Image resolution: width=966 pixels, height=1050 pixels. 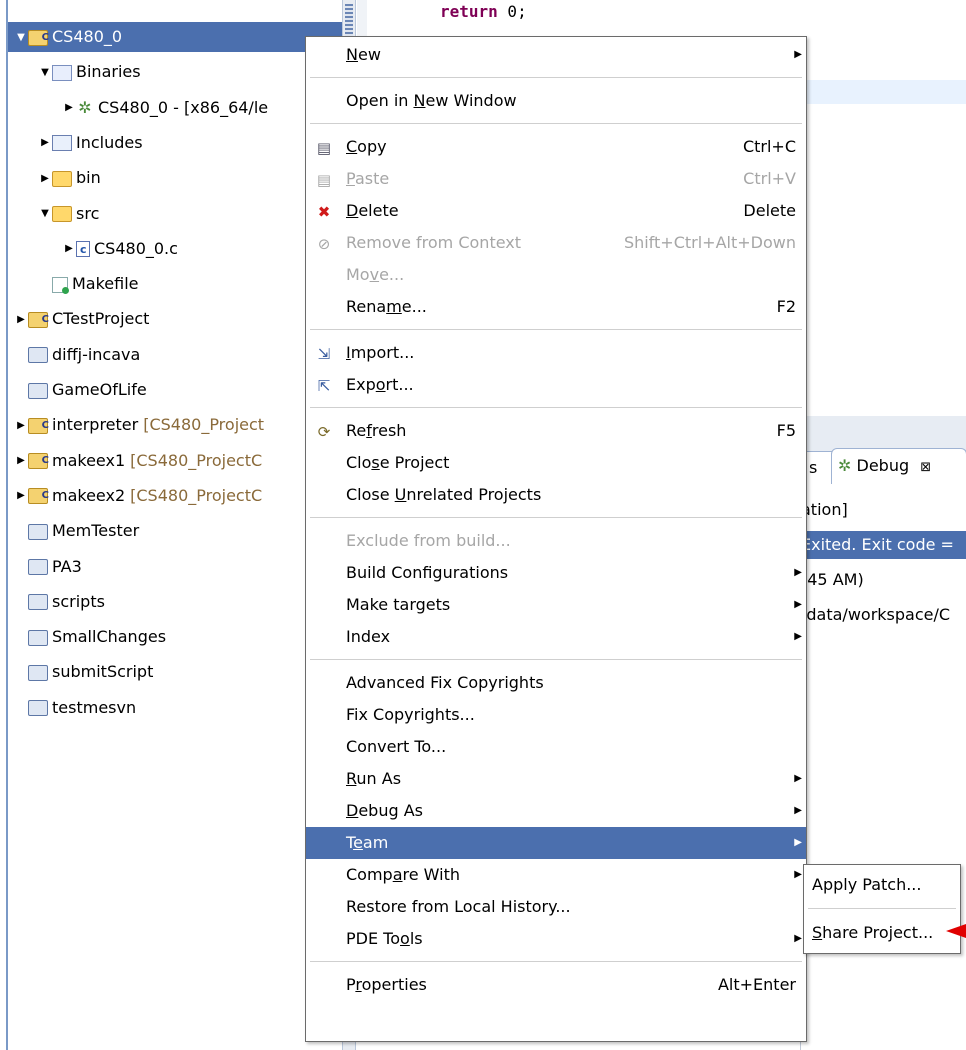 I want to click on debug-tab-strip, so click(x=883, y=434).